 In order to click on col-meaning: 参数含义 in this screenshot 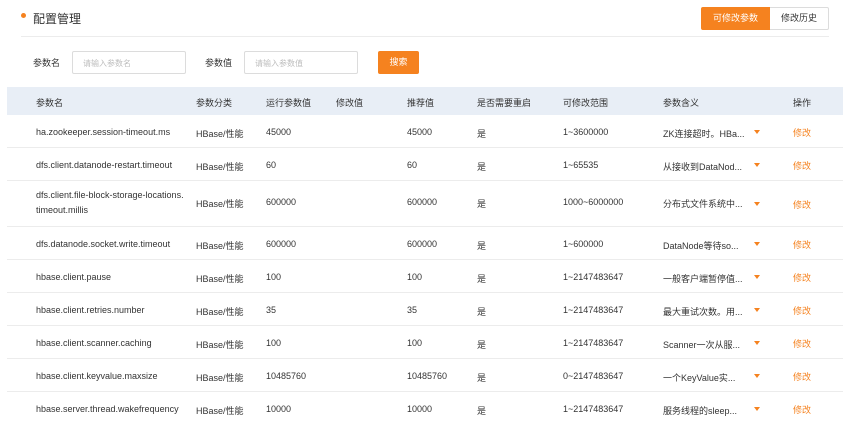, I will do `click(681, 103)`.